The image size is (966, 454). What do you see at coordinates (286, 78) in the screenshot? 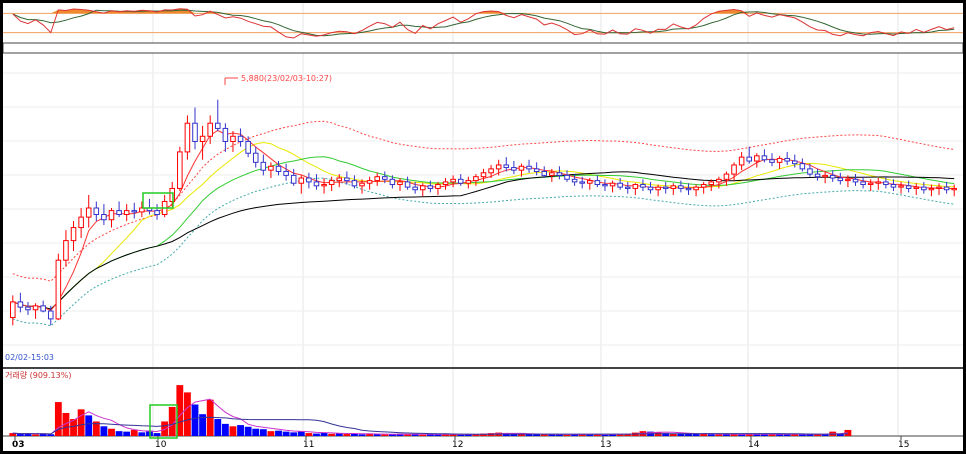
I see `high-label: 5,880(23/02/03-10:27)` at bounding box center [286, 78].